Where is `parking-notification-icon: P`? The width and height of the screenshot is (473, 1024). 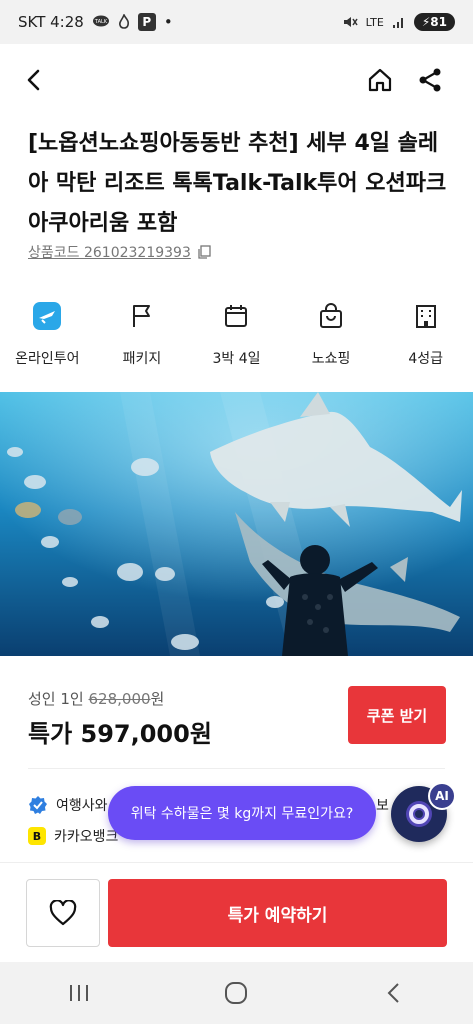
parking-notification-icon: P is located at coordinates (146, 22).